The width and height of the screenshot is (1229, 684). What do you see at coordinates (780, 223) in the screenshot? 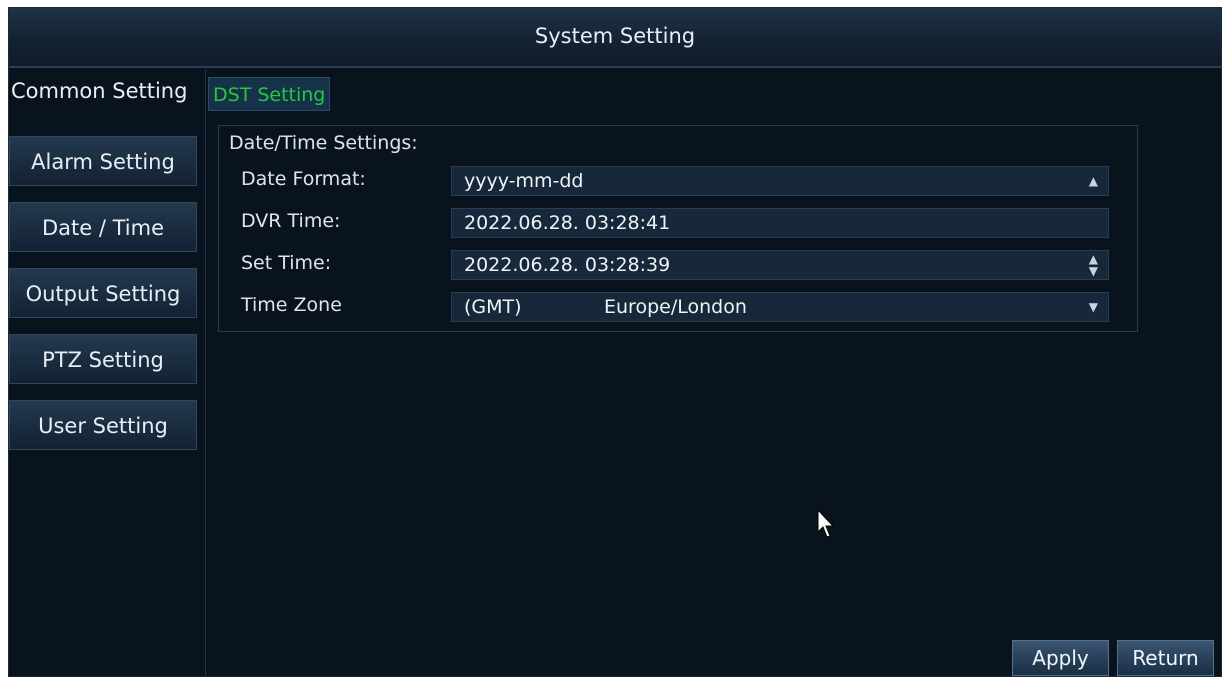
I see `dvr-time-field: 2022.06.28. 03:28:41` at bounding box center [780, 223].